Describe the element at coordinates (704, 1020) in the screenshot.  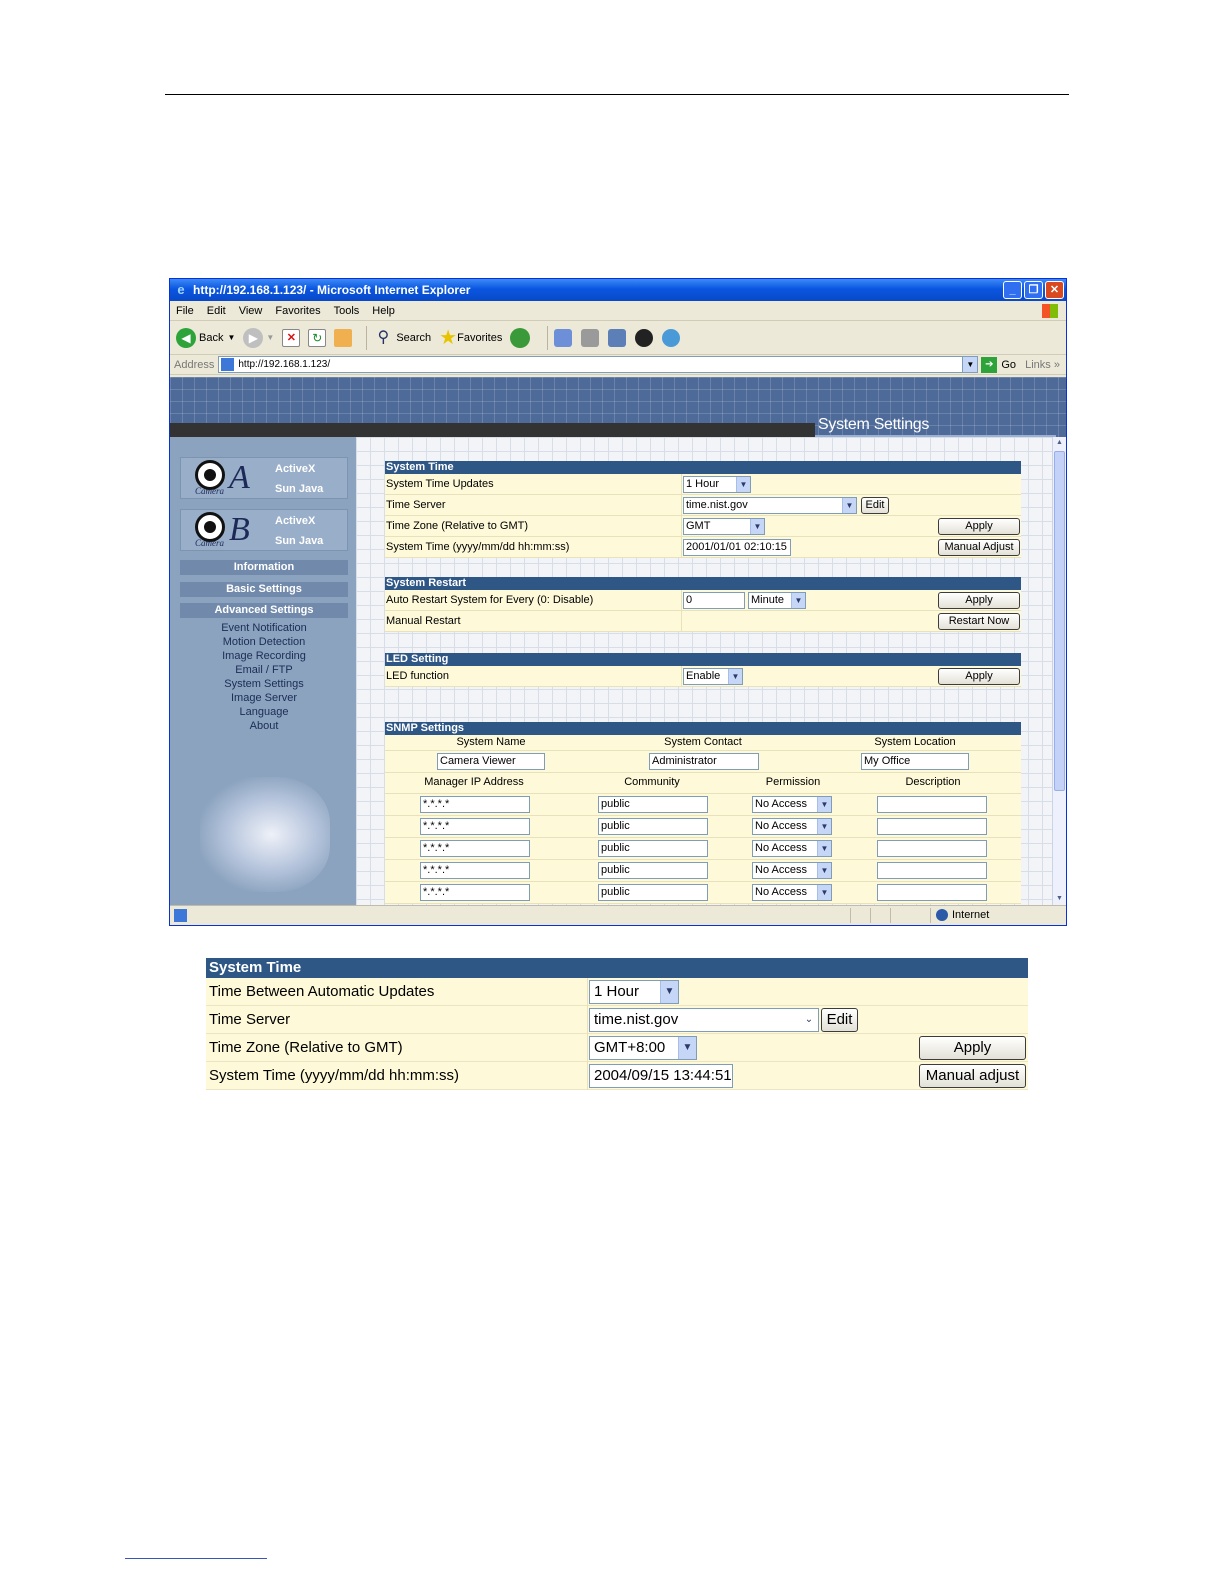
I see `time-server-select: time.nist.gov ⌄` at that location.